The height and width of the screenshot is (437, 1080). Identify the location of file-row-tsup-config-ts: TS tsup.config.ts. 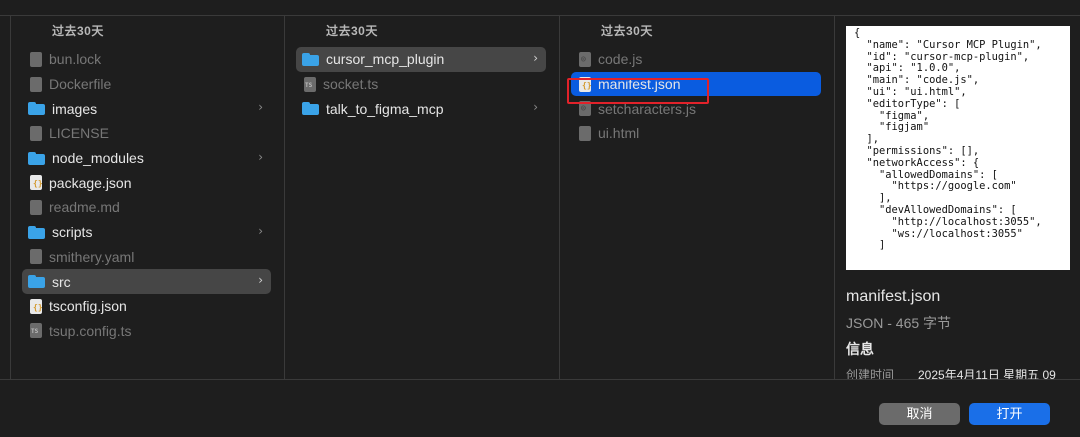
(146, 331).